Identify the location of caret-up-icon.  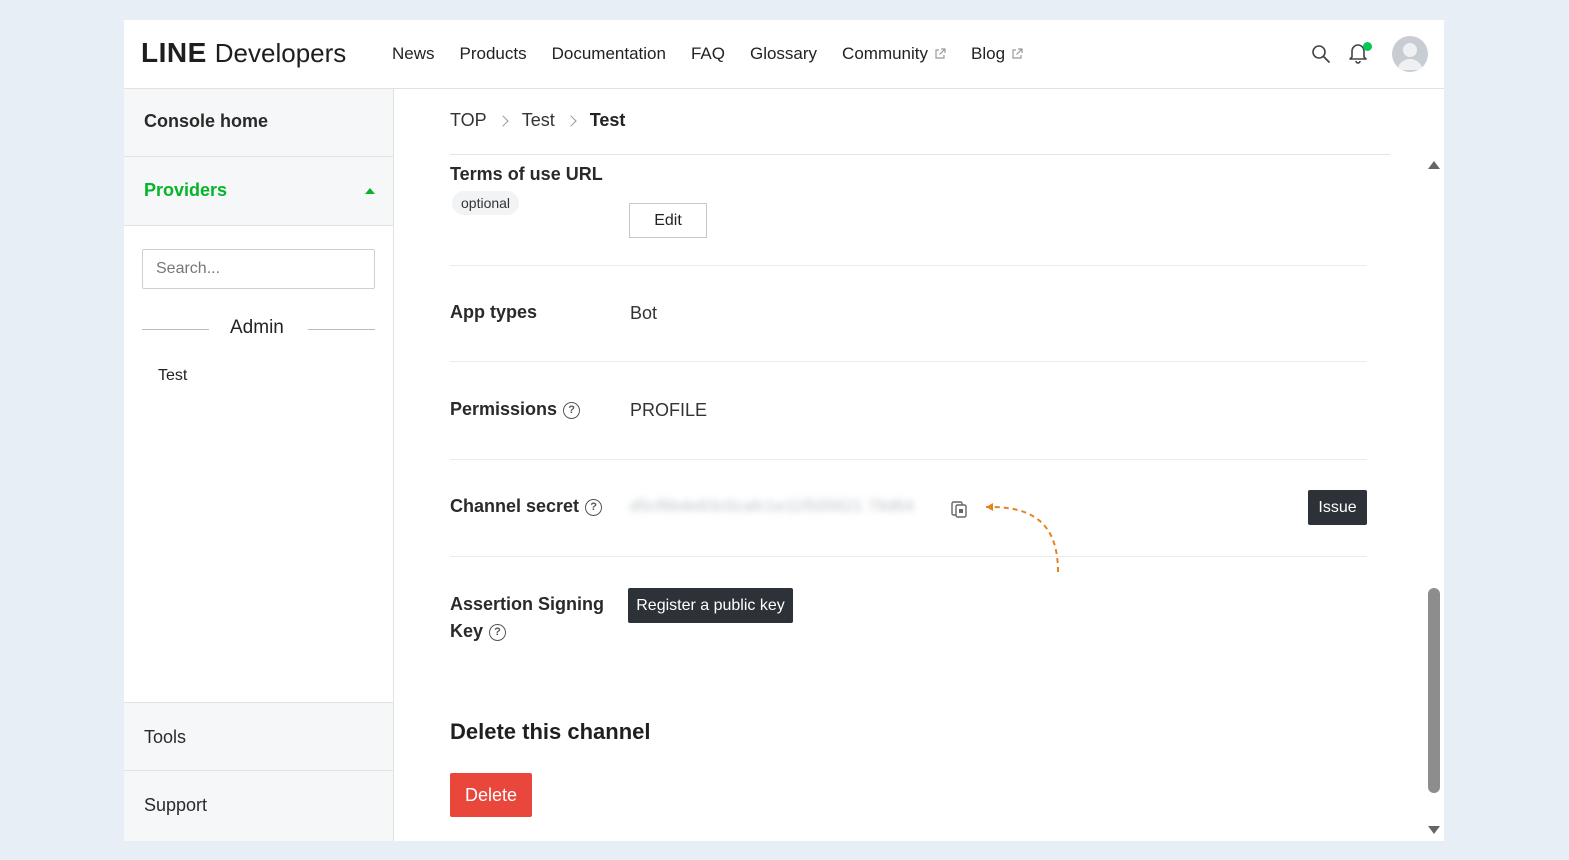
(370, 191).